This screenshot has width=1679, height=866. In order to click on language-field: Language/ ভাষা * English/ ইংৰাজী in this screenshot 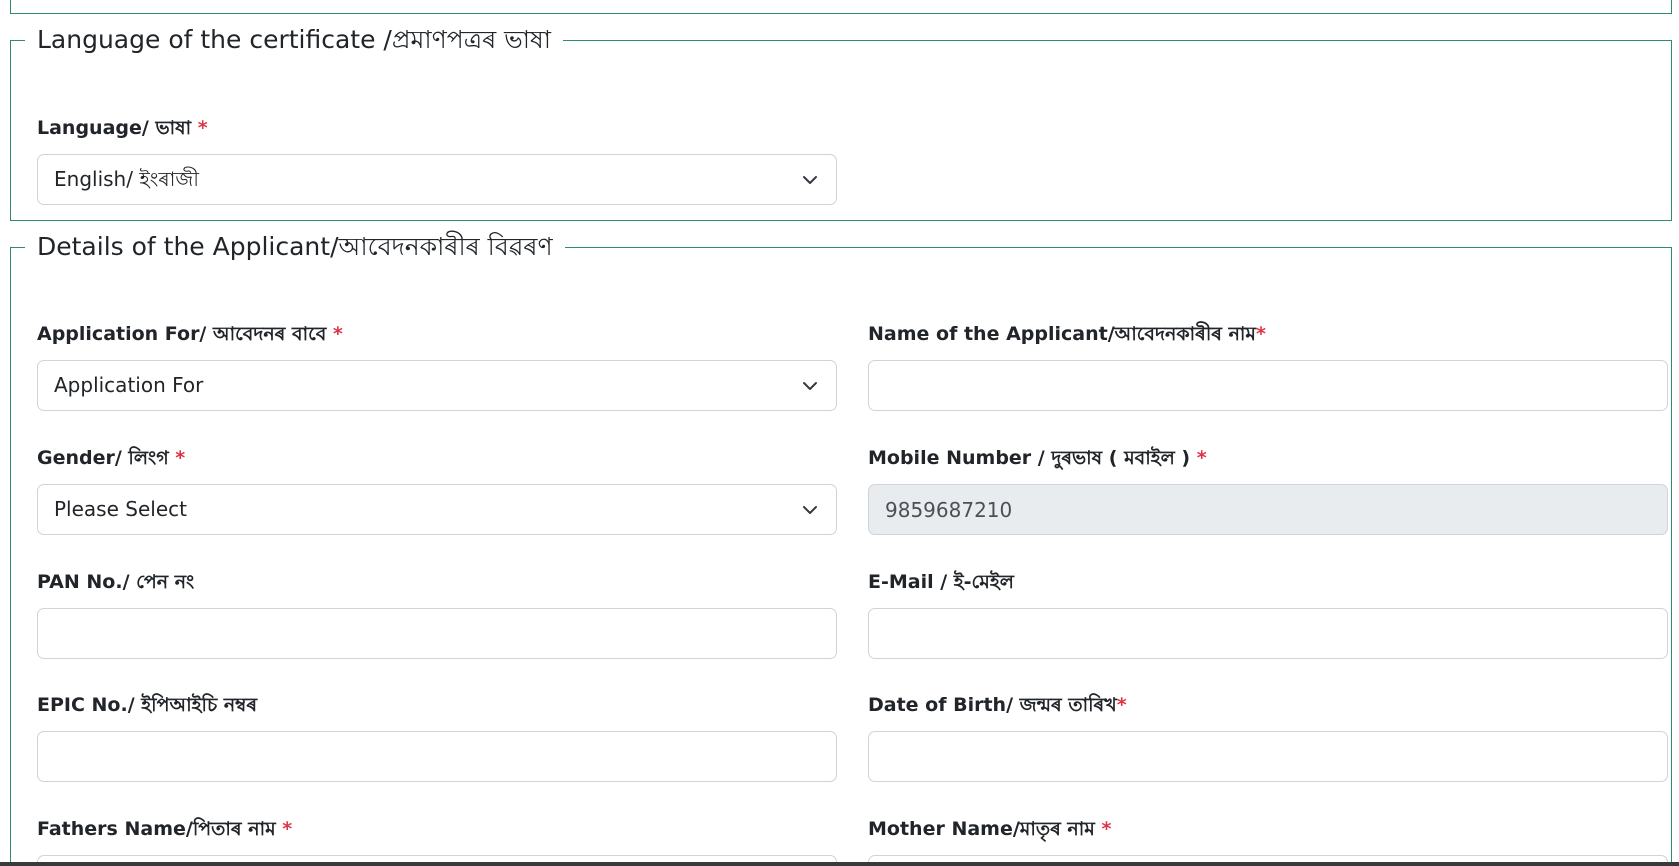, I will do `click(437, 160)`.